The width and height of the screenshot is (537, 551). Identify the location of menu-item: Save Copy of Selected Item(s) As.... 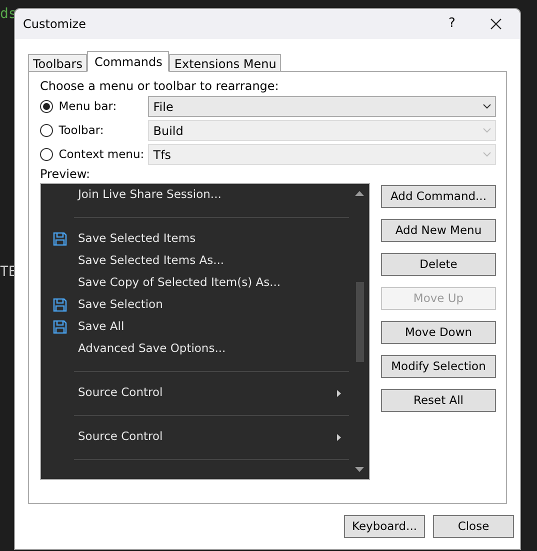
(214, 283).